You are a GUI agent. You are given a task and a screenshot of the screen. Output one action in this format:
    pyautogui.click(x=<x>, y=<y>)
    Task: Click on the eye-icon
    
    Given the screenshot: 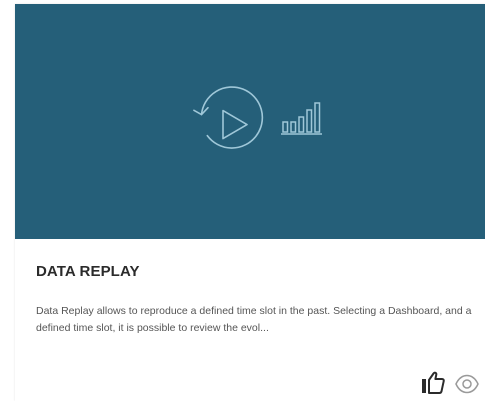 What is the action you would take?
    pyautogui.click(x=467, y=384)
    